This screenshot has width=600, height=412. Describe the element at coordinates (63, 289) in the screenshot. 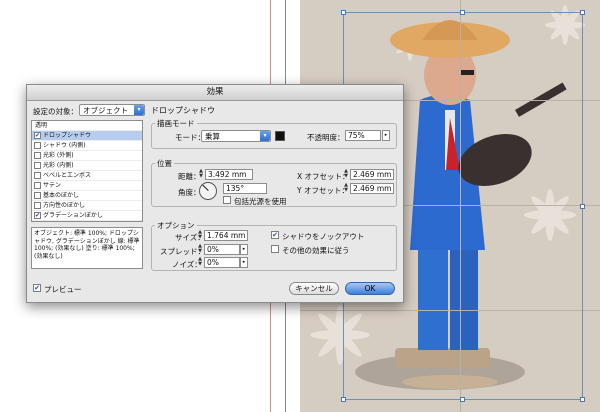

I see `preview-label: プレビュー` at that location.